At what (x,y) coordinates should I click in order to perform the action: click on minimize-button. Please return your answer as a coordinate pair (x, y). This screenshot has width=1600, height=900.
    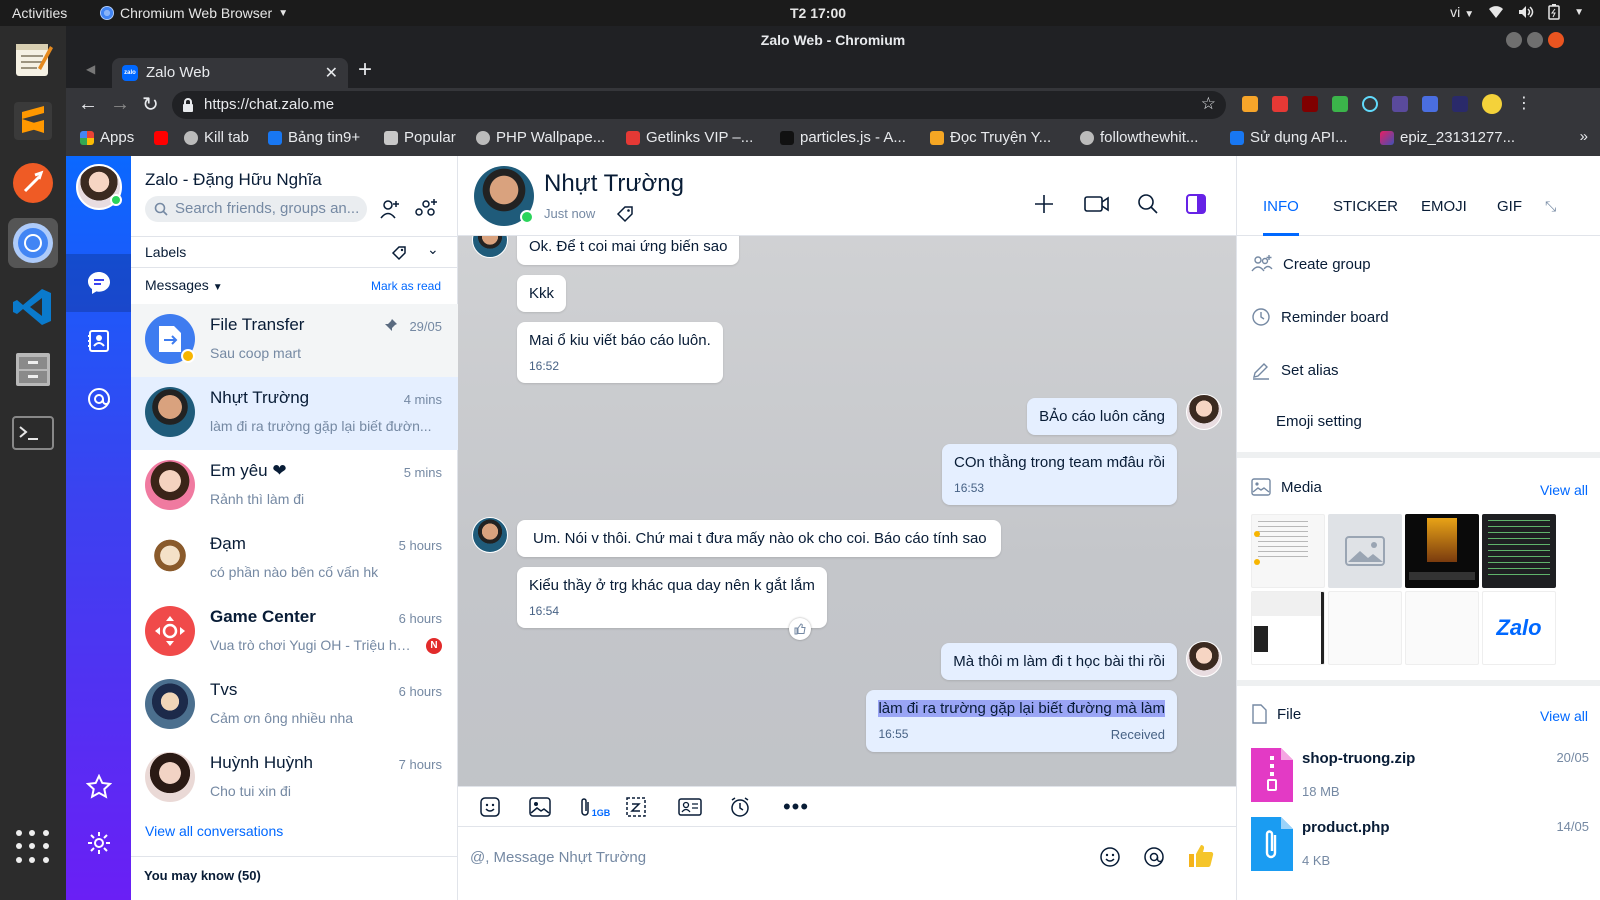
    Looking at the image, I should click on (1514, 40).